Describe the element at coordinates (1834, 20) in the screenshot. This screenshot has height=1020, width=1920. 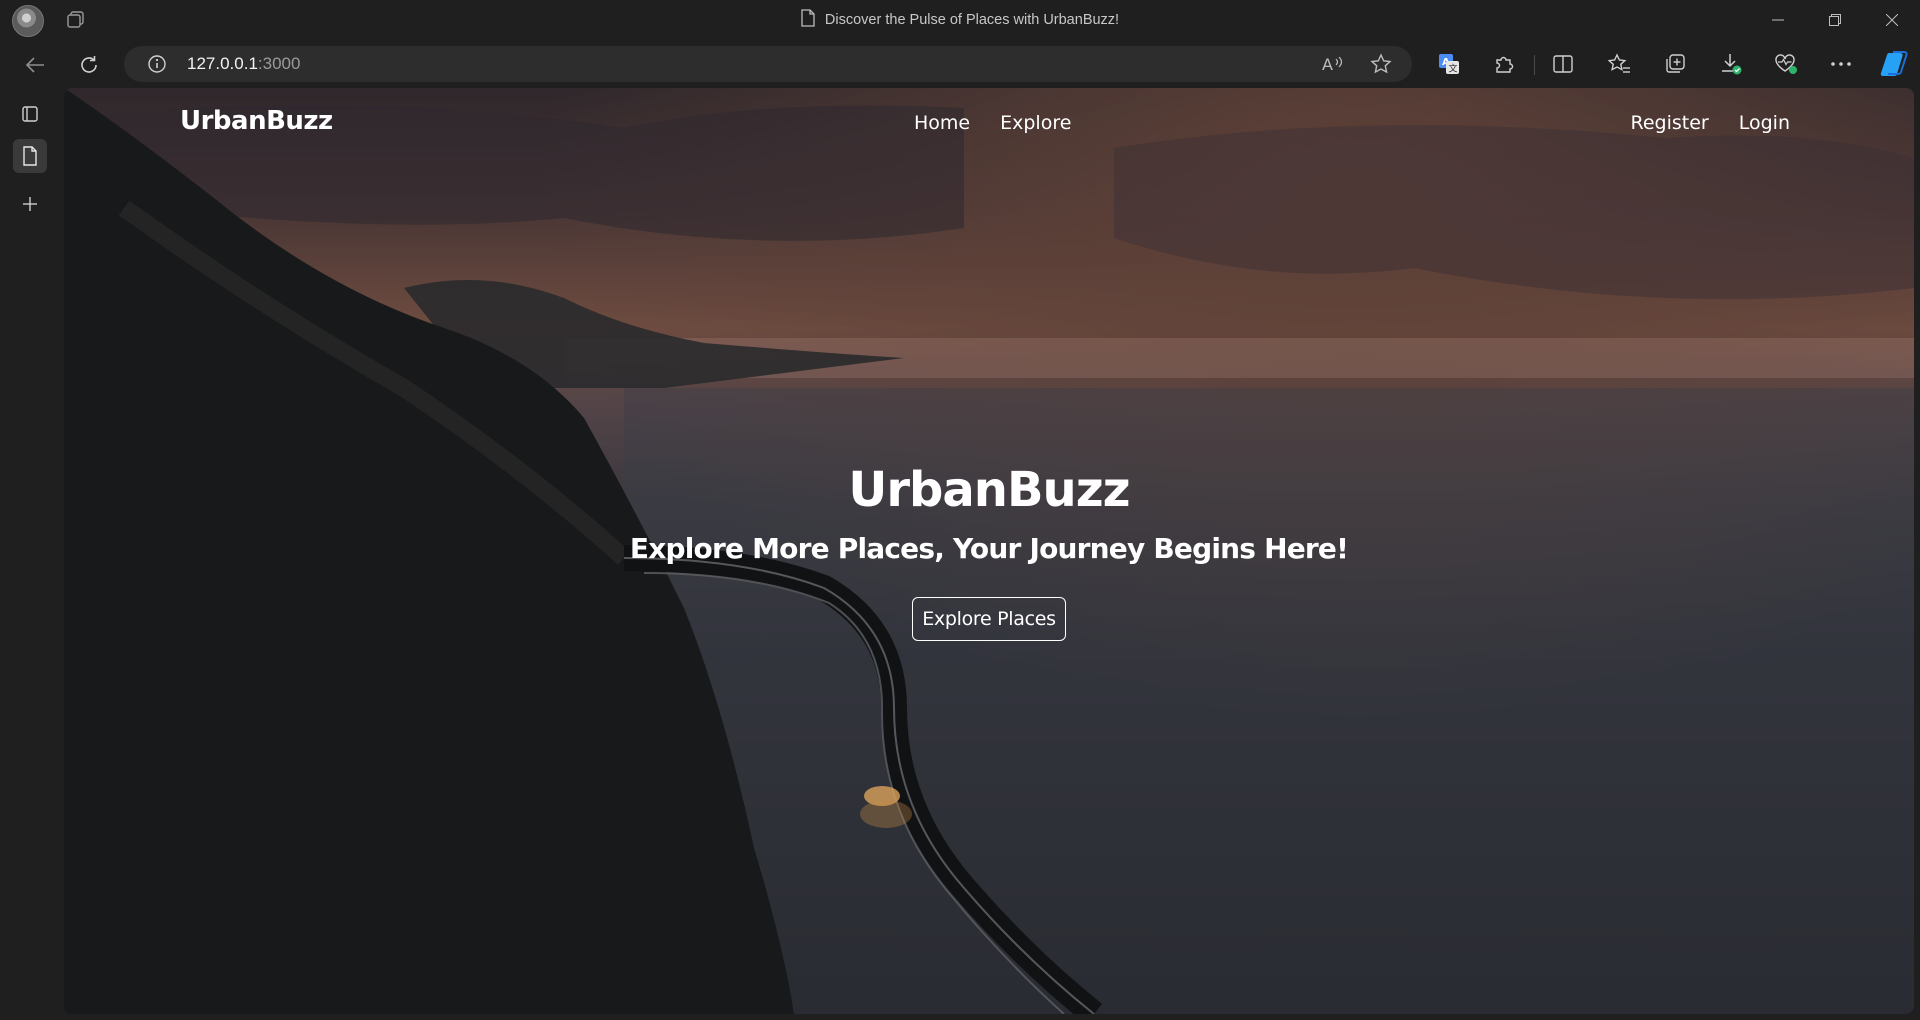
I see `restore-button` at that location.